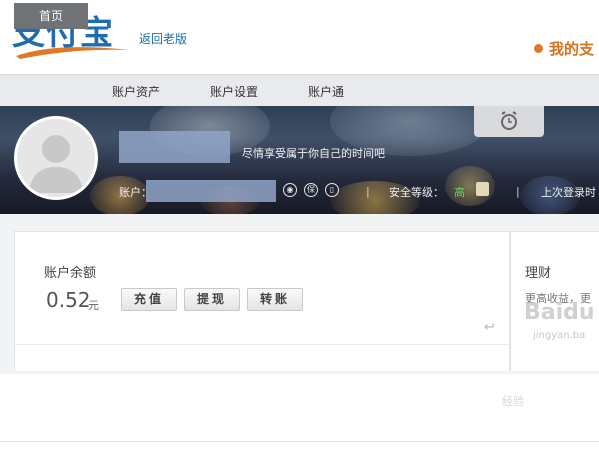 Image resolution: width=599 pixels, height=449 pixels. I want to click on alarm-clock-button, so click(509, 121).